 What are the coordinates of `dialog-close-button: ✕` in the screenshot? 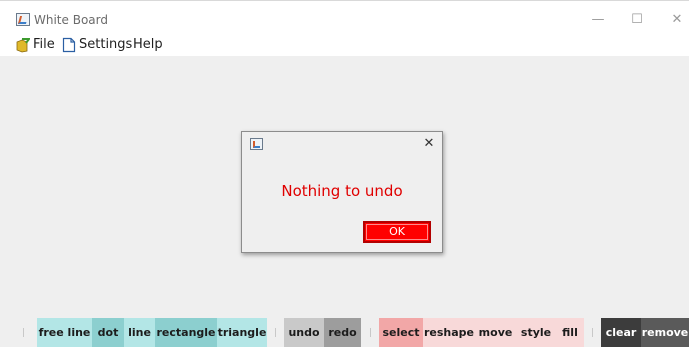 It's located at (429, 144).